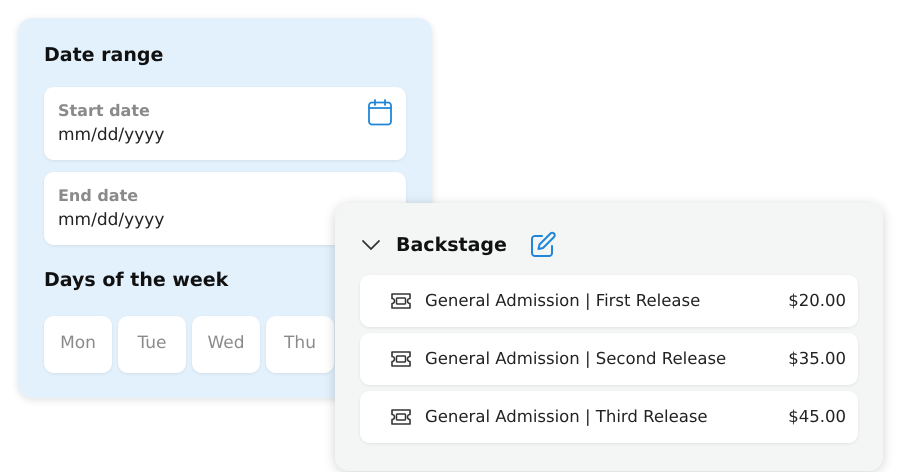 The width and height of the screenshot is (900, 472). Describe the element at coordinates (817, 417) in the screenshot. I see `ticket-price: $45.00` at that location.